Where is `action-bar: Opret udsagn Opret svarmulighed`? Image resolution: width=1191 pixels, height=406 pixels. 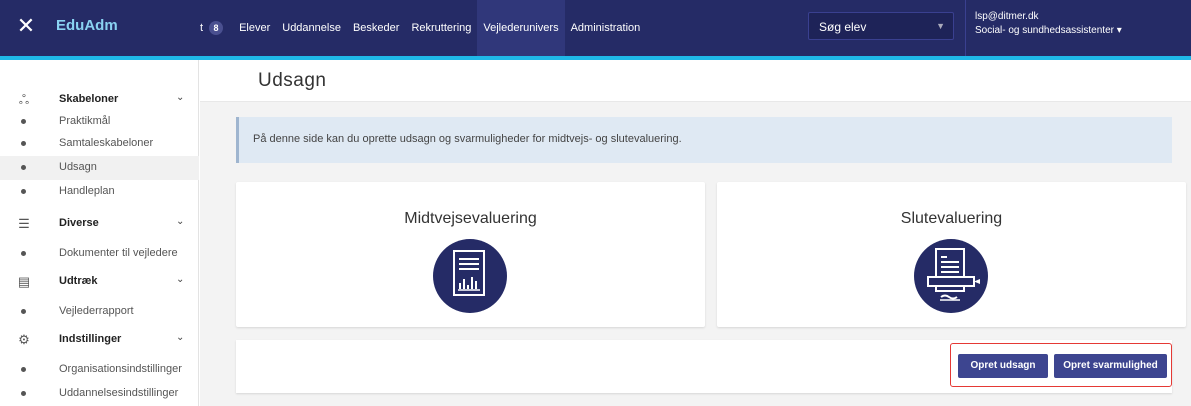
action-bar: Opret udsagn Opret svarmulighed is located at coordinates (704, 366).